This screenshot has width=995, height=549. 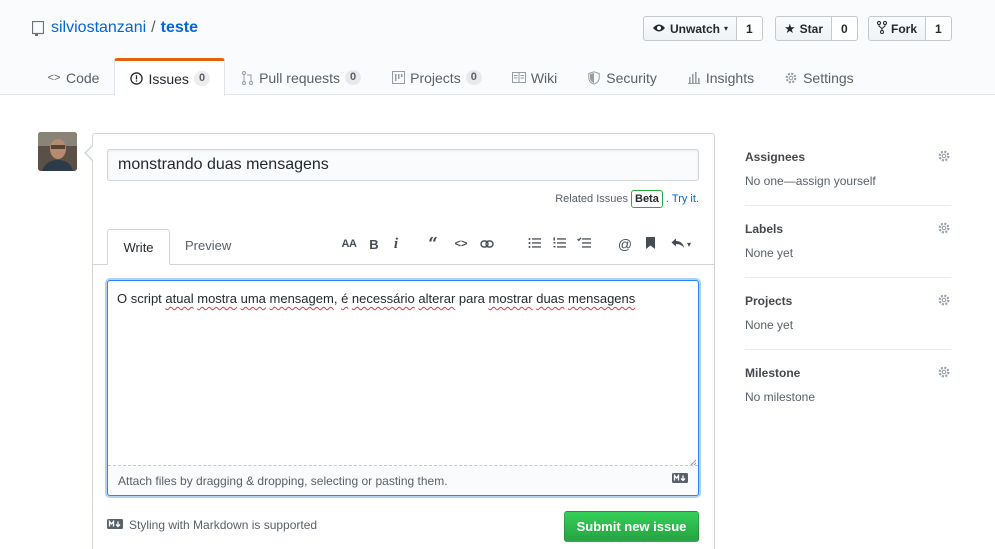 I want to click on comment-text-segment: O script, so click(x=141, y=298).